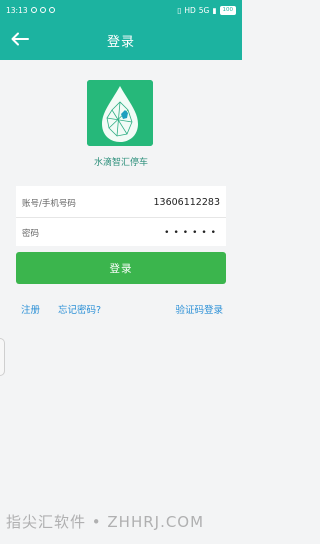  I want to click on login-form: 账号/手机号码 13606112283 密码 ••••••, so click(121, 216).